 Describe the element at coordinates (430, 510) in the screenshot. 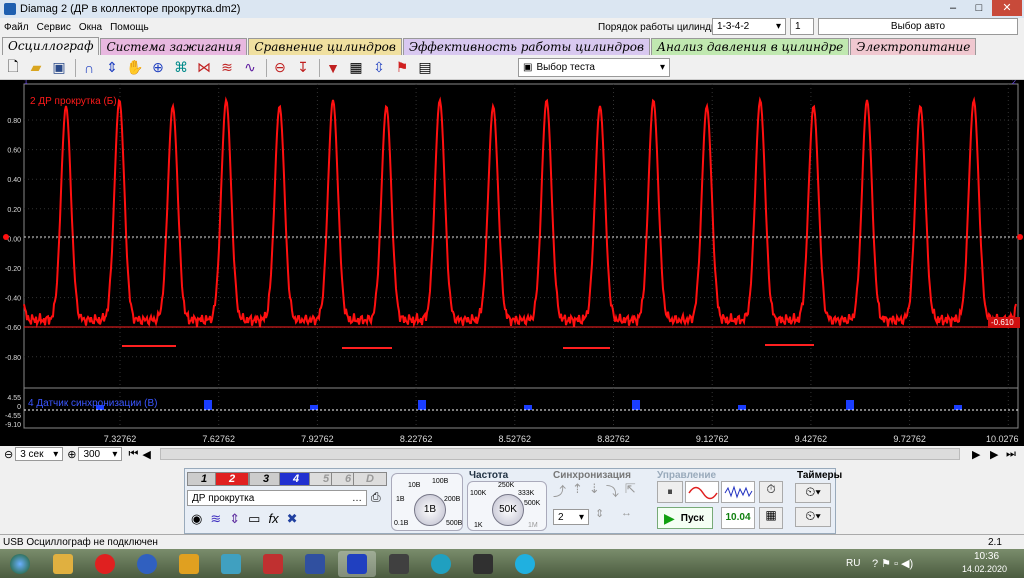

I see `voltage-knob: 1В` at that location.